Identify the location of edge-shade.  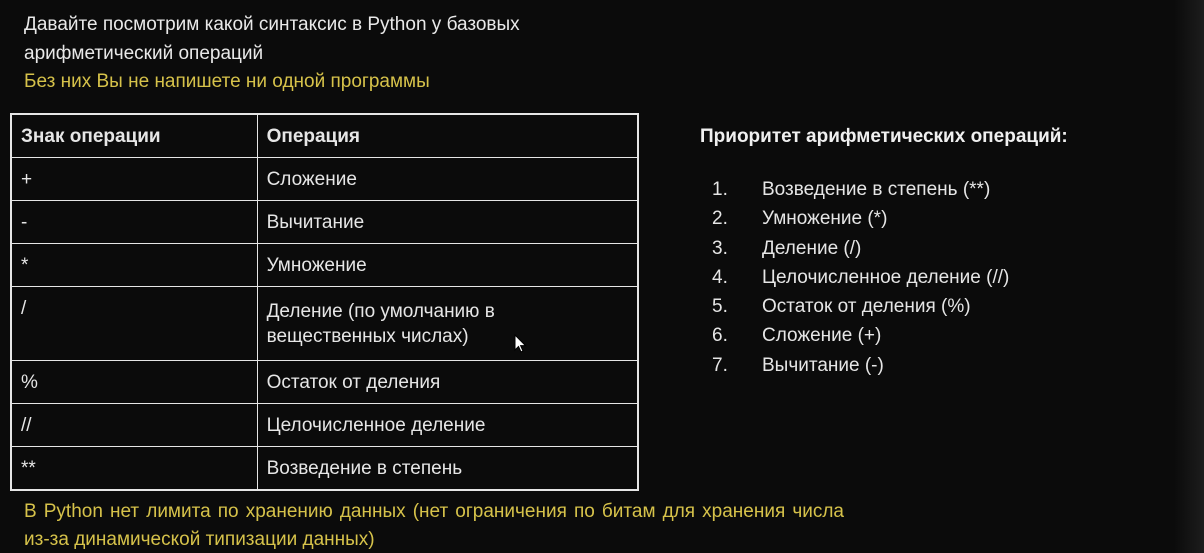
(1189, 276).